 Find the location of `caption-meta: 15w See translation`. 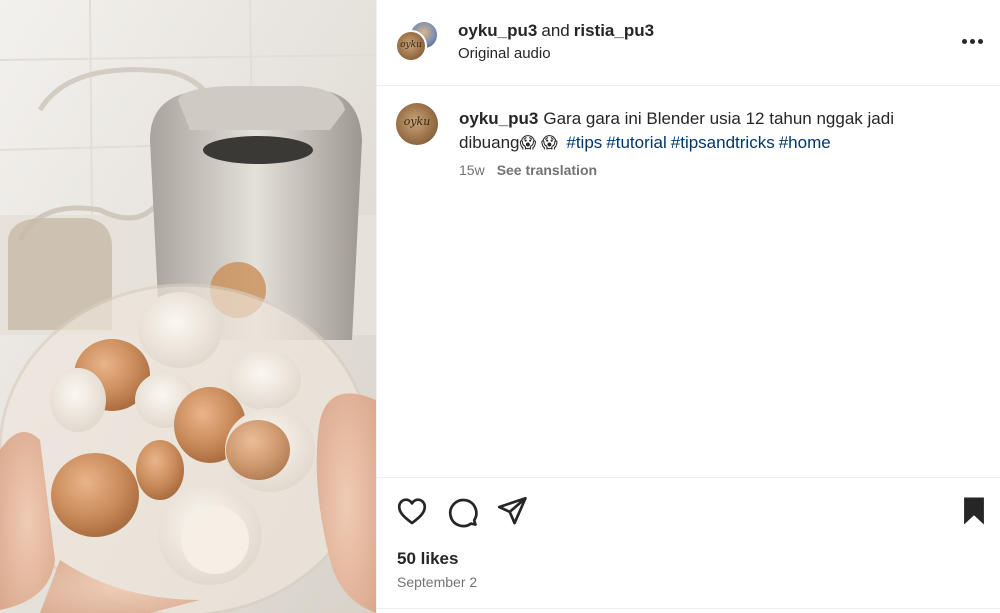

caption-meta: 15w See translation is located at coordinates (528, 170).